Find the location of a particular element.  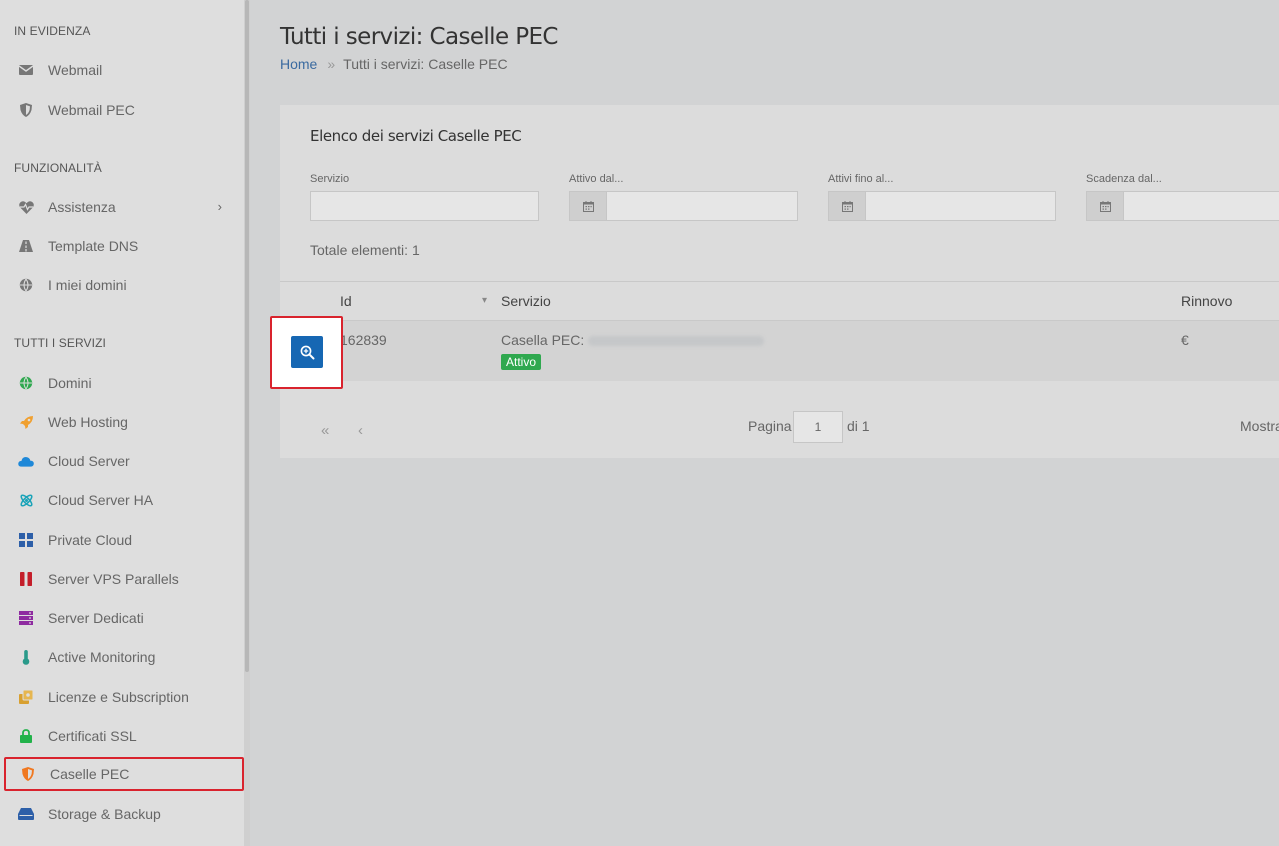

sidebar-item-label: Licenze e Subscription is located at coordinates (118, 697).